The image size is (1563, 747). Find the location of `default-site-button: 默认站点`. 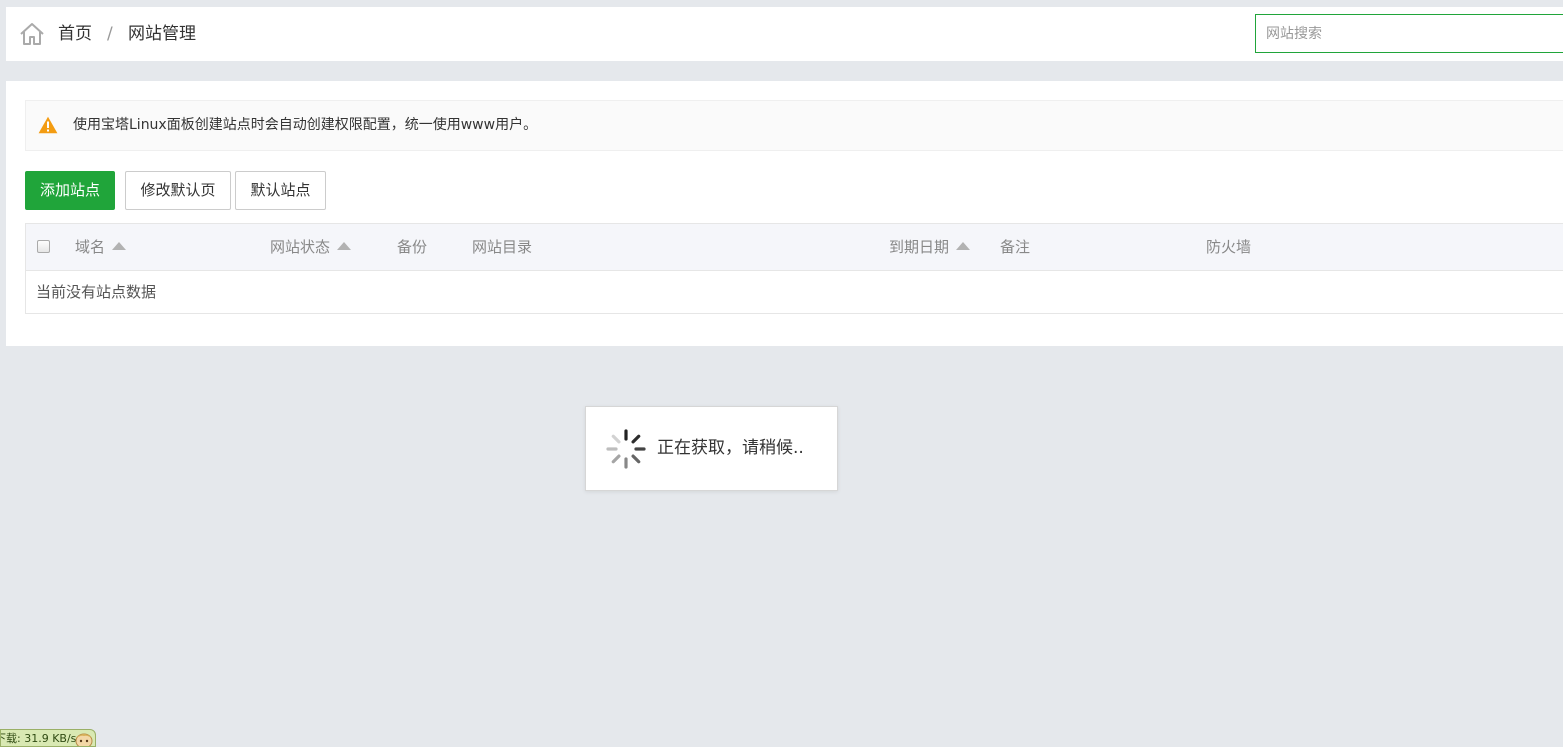

default-site-button: 默认站点 is located at coordinates (280, 190).